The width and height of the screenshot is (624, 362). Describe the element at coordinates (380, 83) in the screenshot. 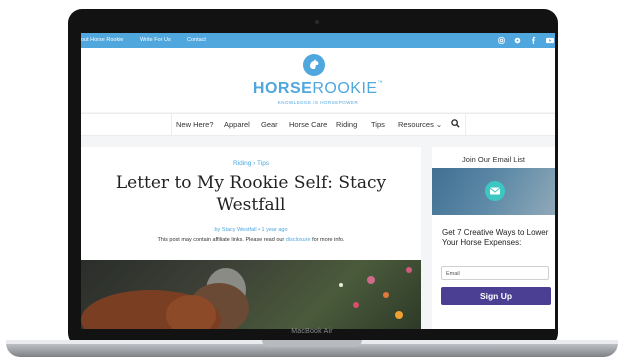

I see `logo-trademark: ™` at that location.